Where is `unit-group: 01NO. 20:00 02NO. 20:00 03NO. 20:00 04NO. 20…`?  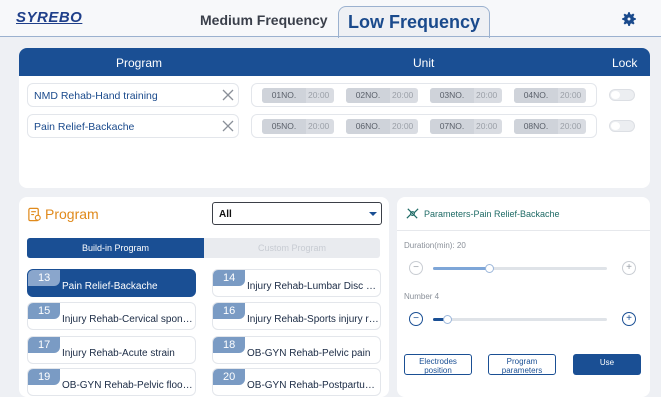 unit-group: 01NO. 20:00 02NO. 20:00 03NO. 20:00 04NO. 20… is located at coordinates (424, 95).